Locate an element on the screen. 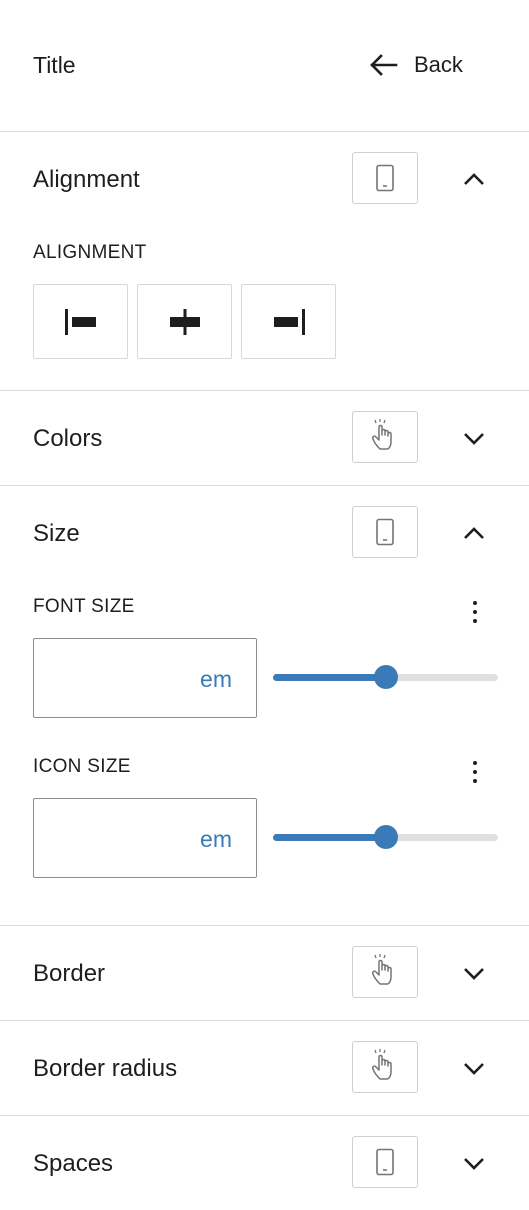  align-right-icon is located at coordinates (289, 321).